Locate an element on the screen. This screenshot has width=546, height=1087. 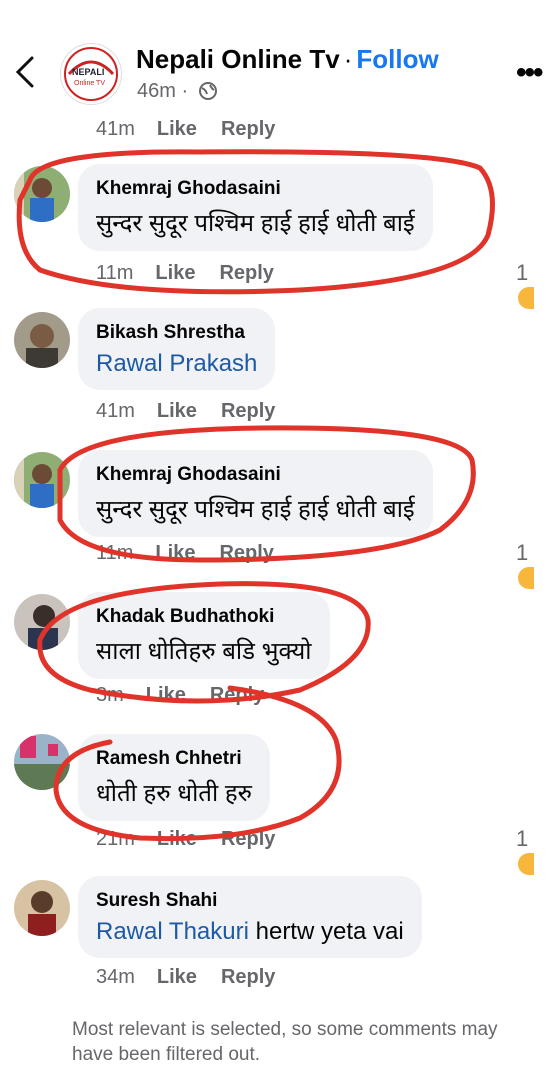
comment-bubble: Bikash Shrestha Rawal Prakash is located at coordinates (177, 349).